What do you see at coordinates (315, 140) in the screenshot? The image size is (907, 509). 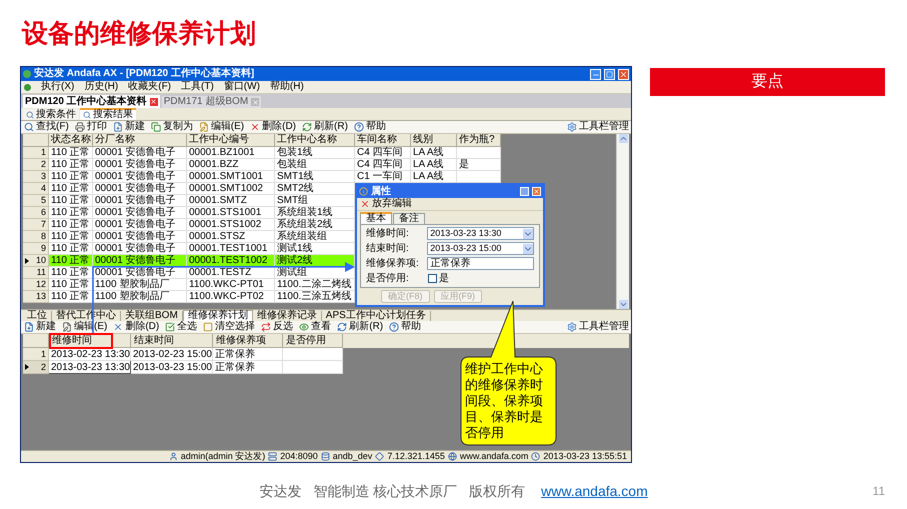 I see `column-header: 工作中心名称` at bounding box center [315, 140].